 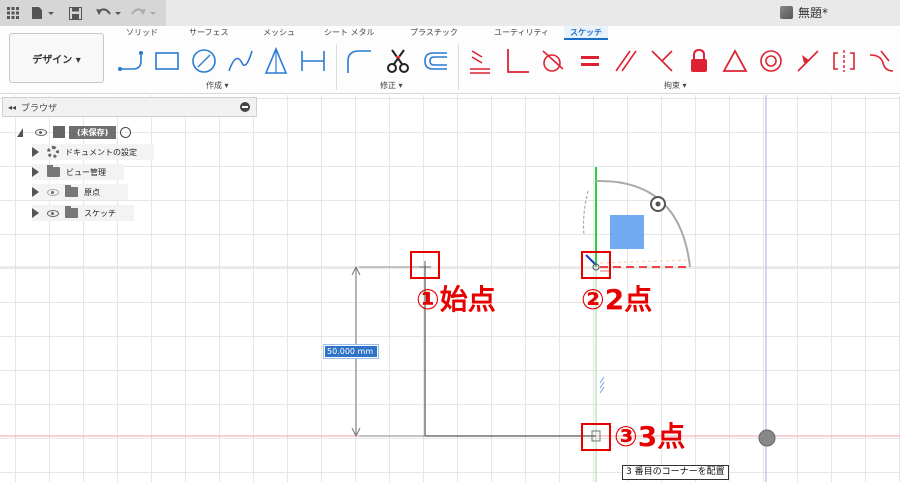 I want to click on polygon-tool-icon, so click(x=276, y=61).